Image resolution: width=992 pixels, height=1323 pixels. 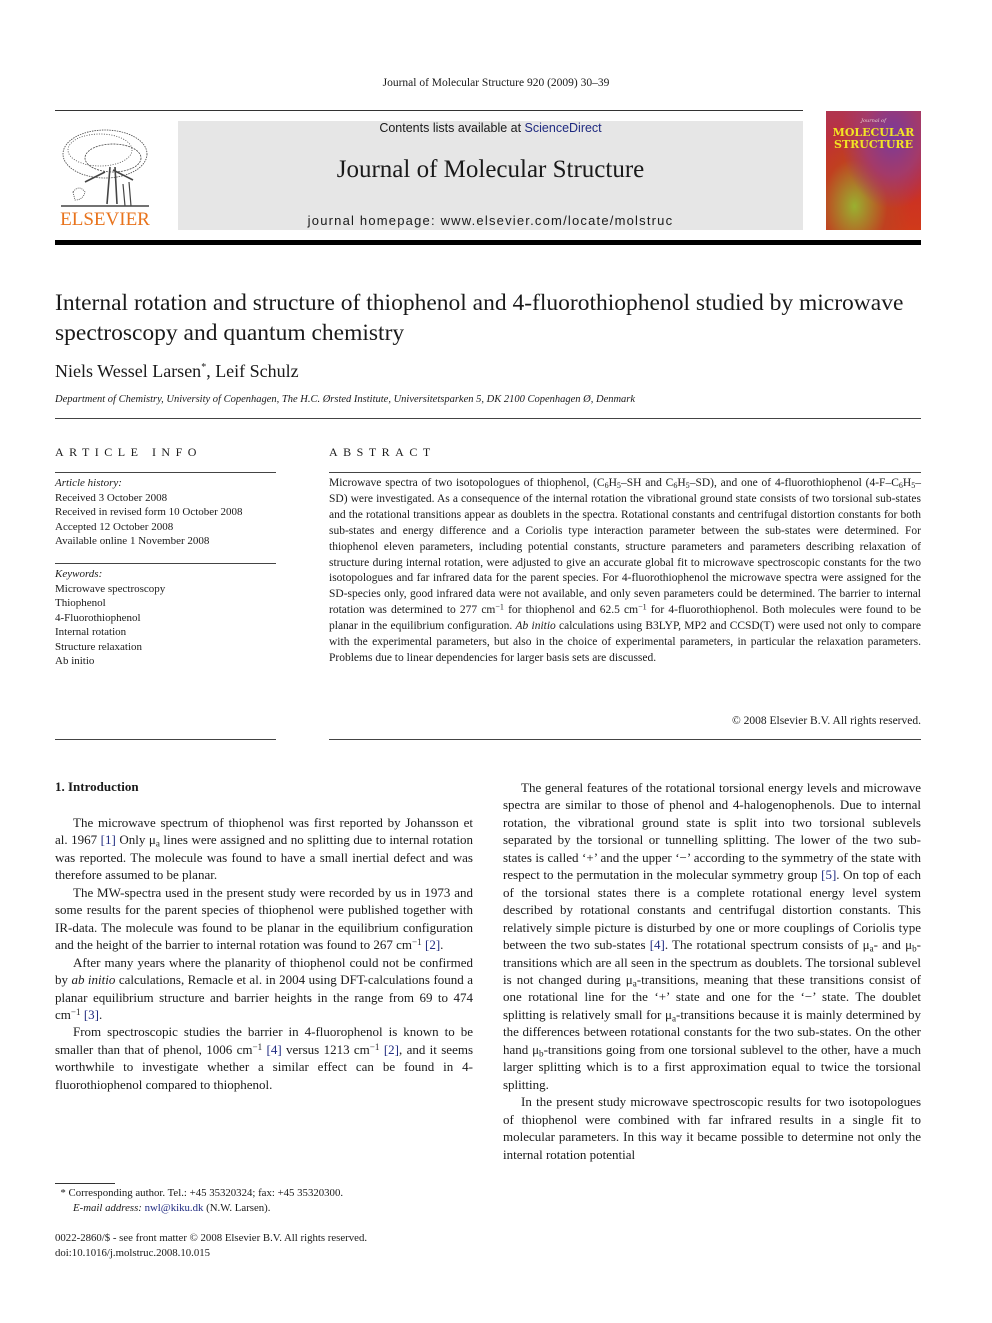 What do you see at coordinates (80, 603) in the screenshot?
I see `keyword-item: Thiophenol` at bounding box center [80, 603].